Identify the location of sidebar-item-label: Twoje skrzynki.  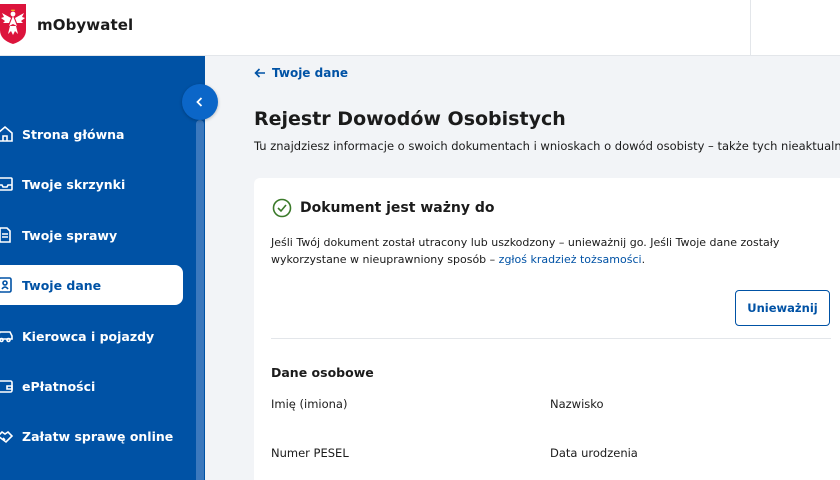
(74, 184).